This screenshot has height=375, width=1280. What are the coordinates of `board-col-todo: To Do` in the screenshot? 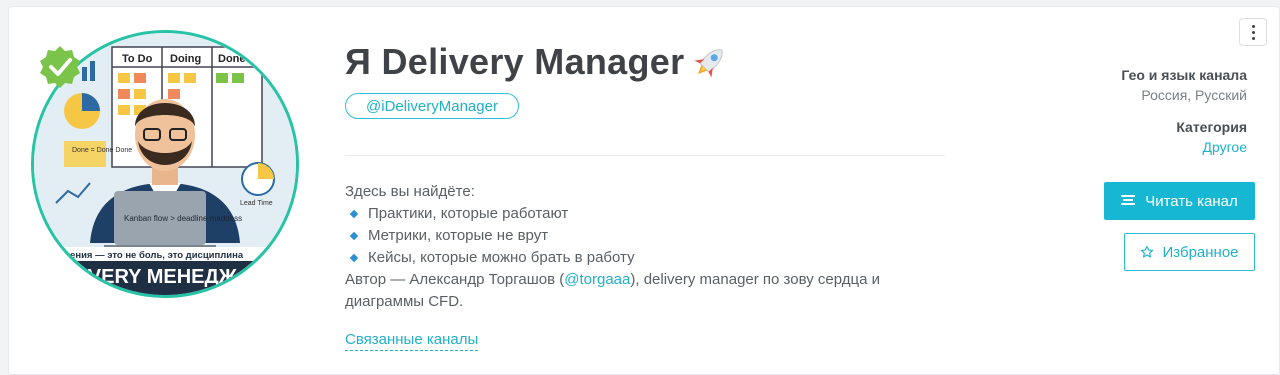 It's located at (137, 59).